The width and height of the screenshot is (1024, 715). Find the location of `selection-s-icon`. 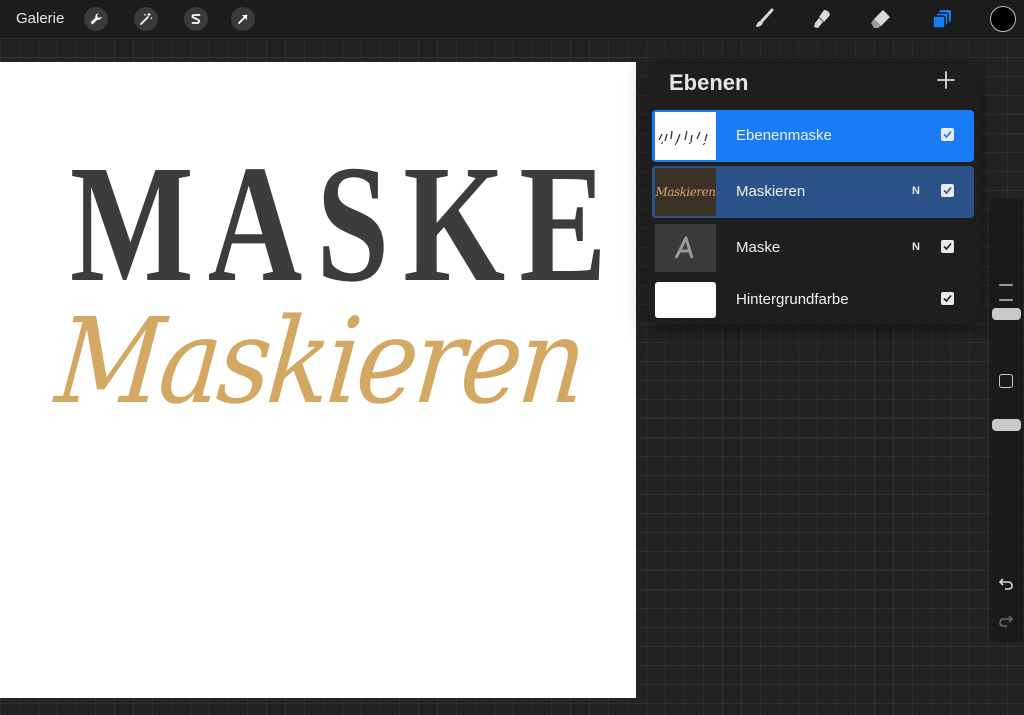

selection-s-icon is located at coordinates (196, 19).